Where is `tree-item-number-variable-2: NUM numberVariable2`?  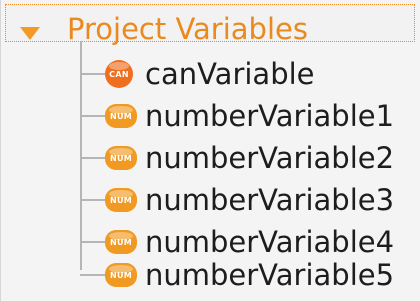 tree-item-number-variable-2: NUM numberVariable2 is located at coordinates (240, 158).